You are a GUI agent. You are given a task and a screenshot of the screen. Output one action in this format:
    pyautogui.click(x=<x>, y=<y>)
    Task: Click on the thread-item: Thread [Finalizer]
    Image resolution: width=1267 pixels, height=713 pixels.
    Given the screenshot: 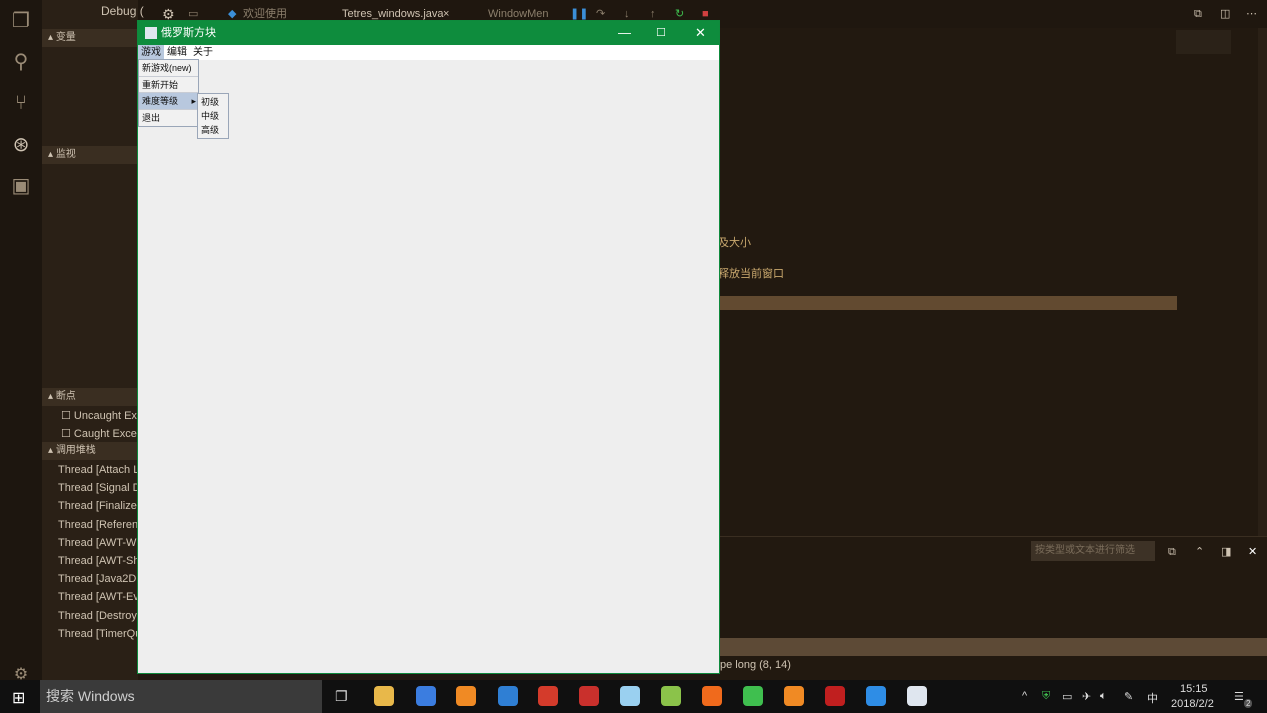 What is the action you would take?
    pyautogui.click(x=98, y=506)
    